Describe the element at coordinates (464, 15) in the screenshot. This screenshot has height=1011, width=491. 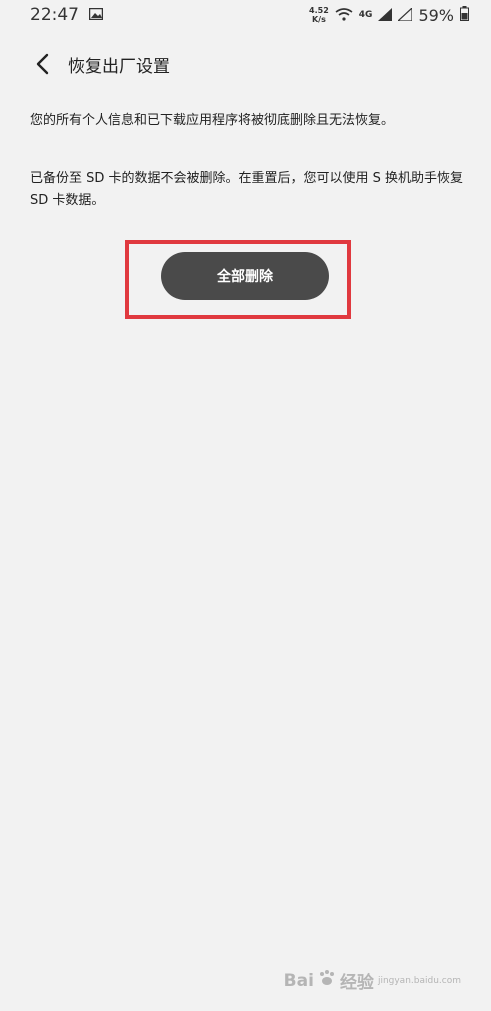
I see `battery-icon` at that location.